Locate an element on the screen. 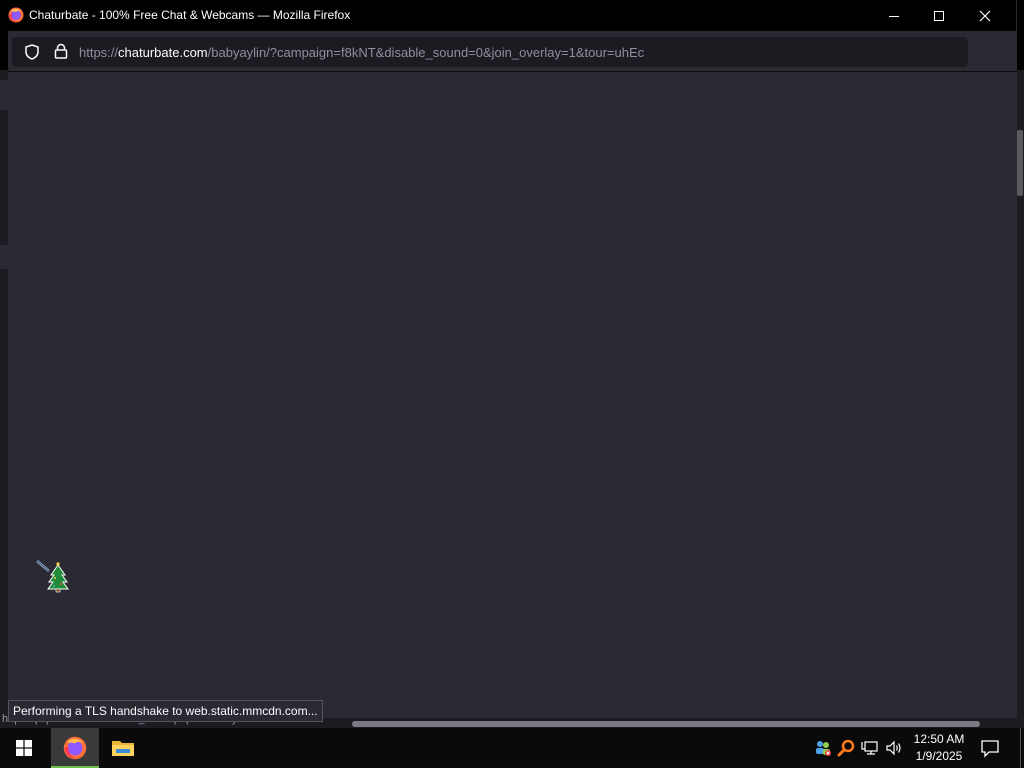  folder-icon is located at coordinates (123, 748).